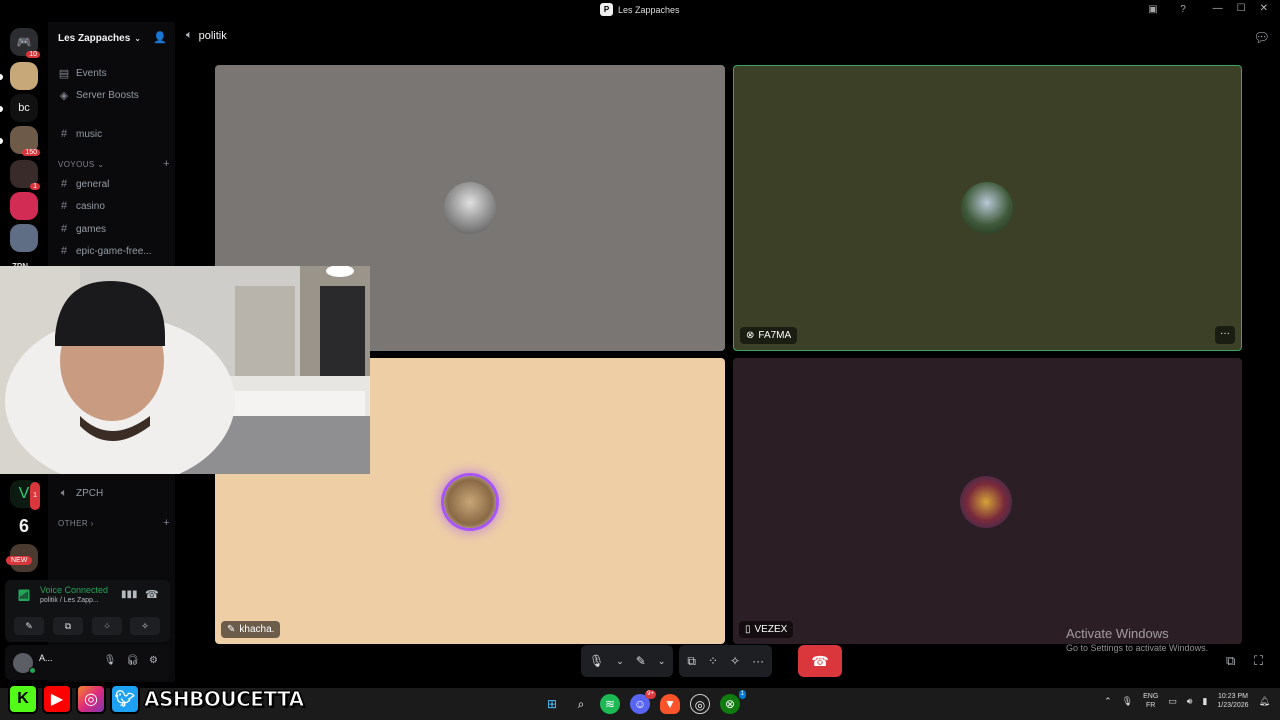  I want to click on v-logo-icon: V, so click(24, 493).